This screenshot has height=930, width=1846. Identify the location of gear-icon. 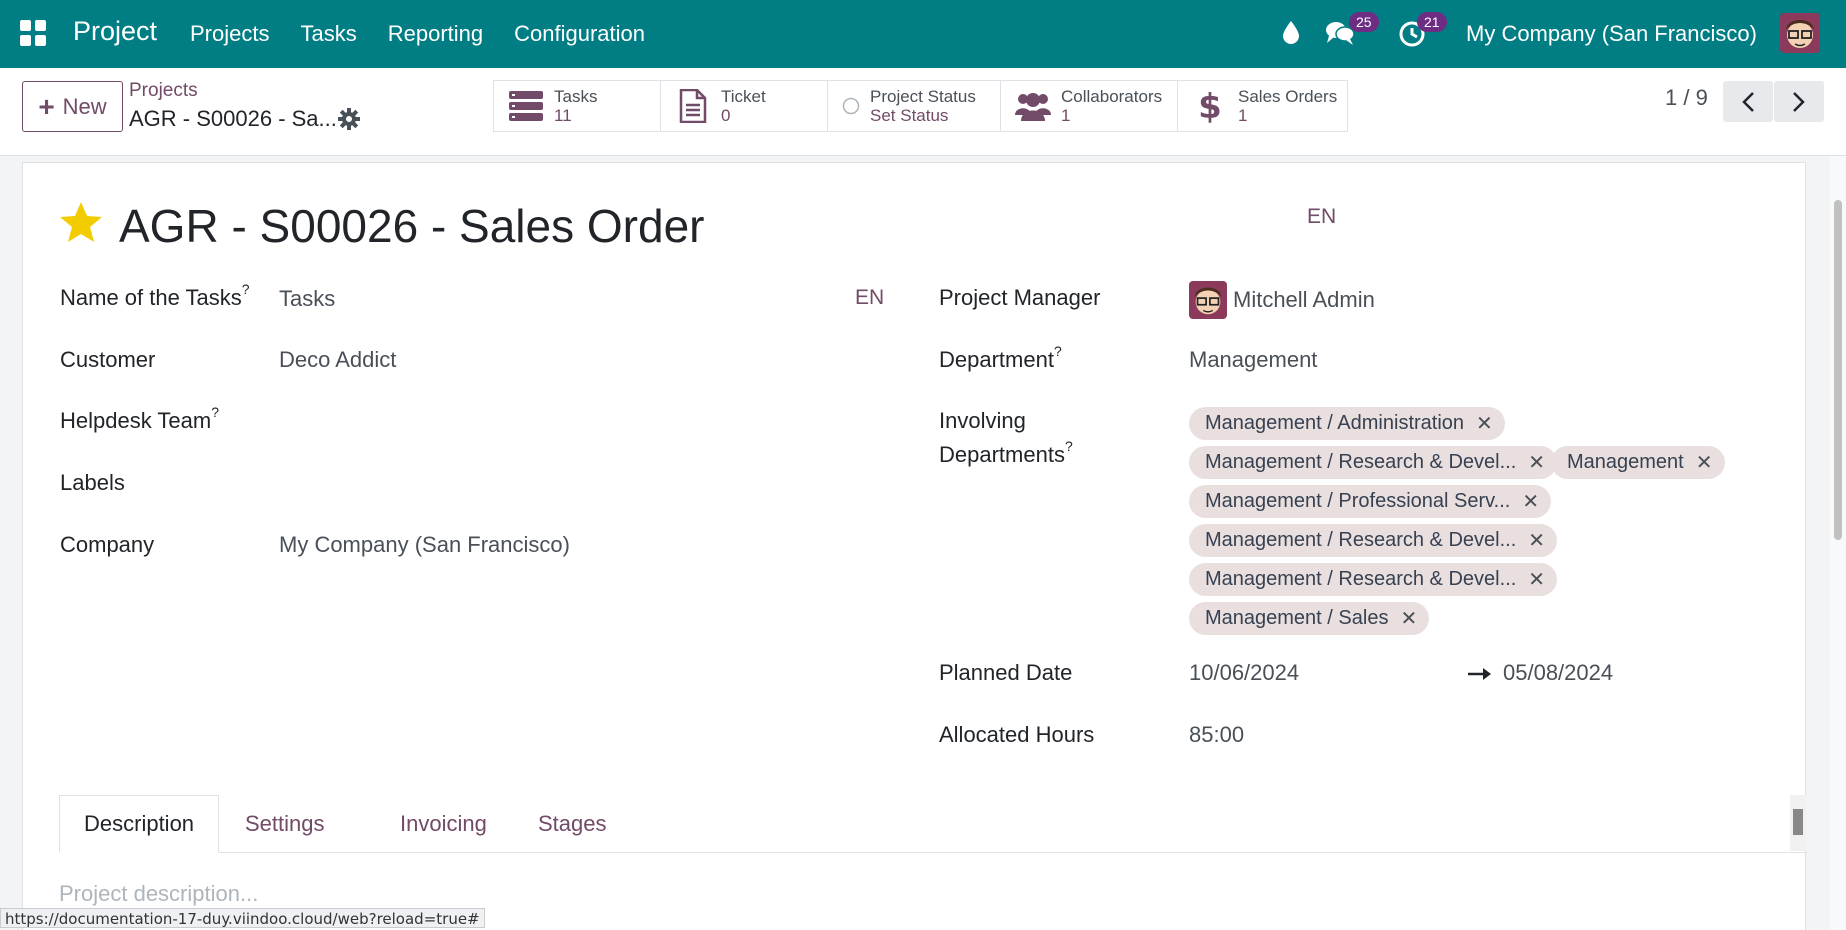
(349, 121).